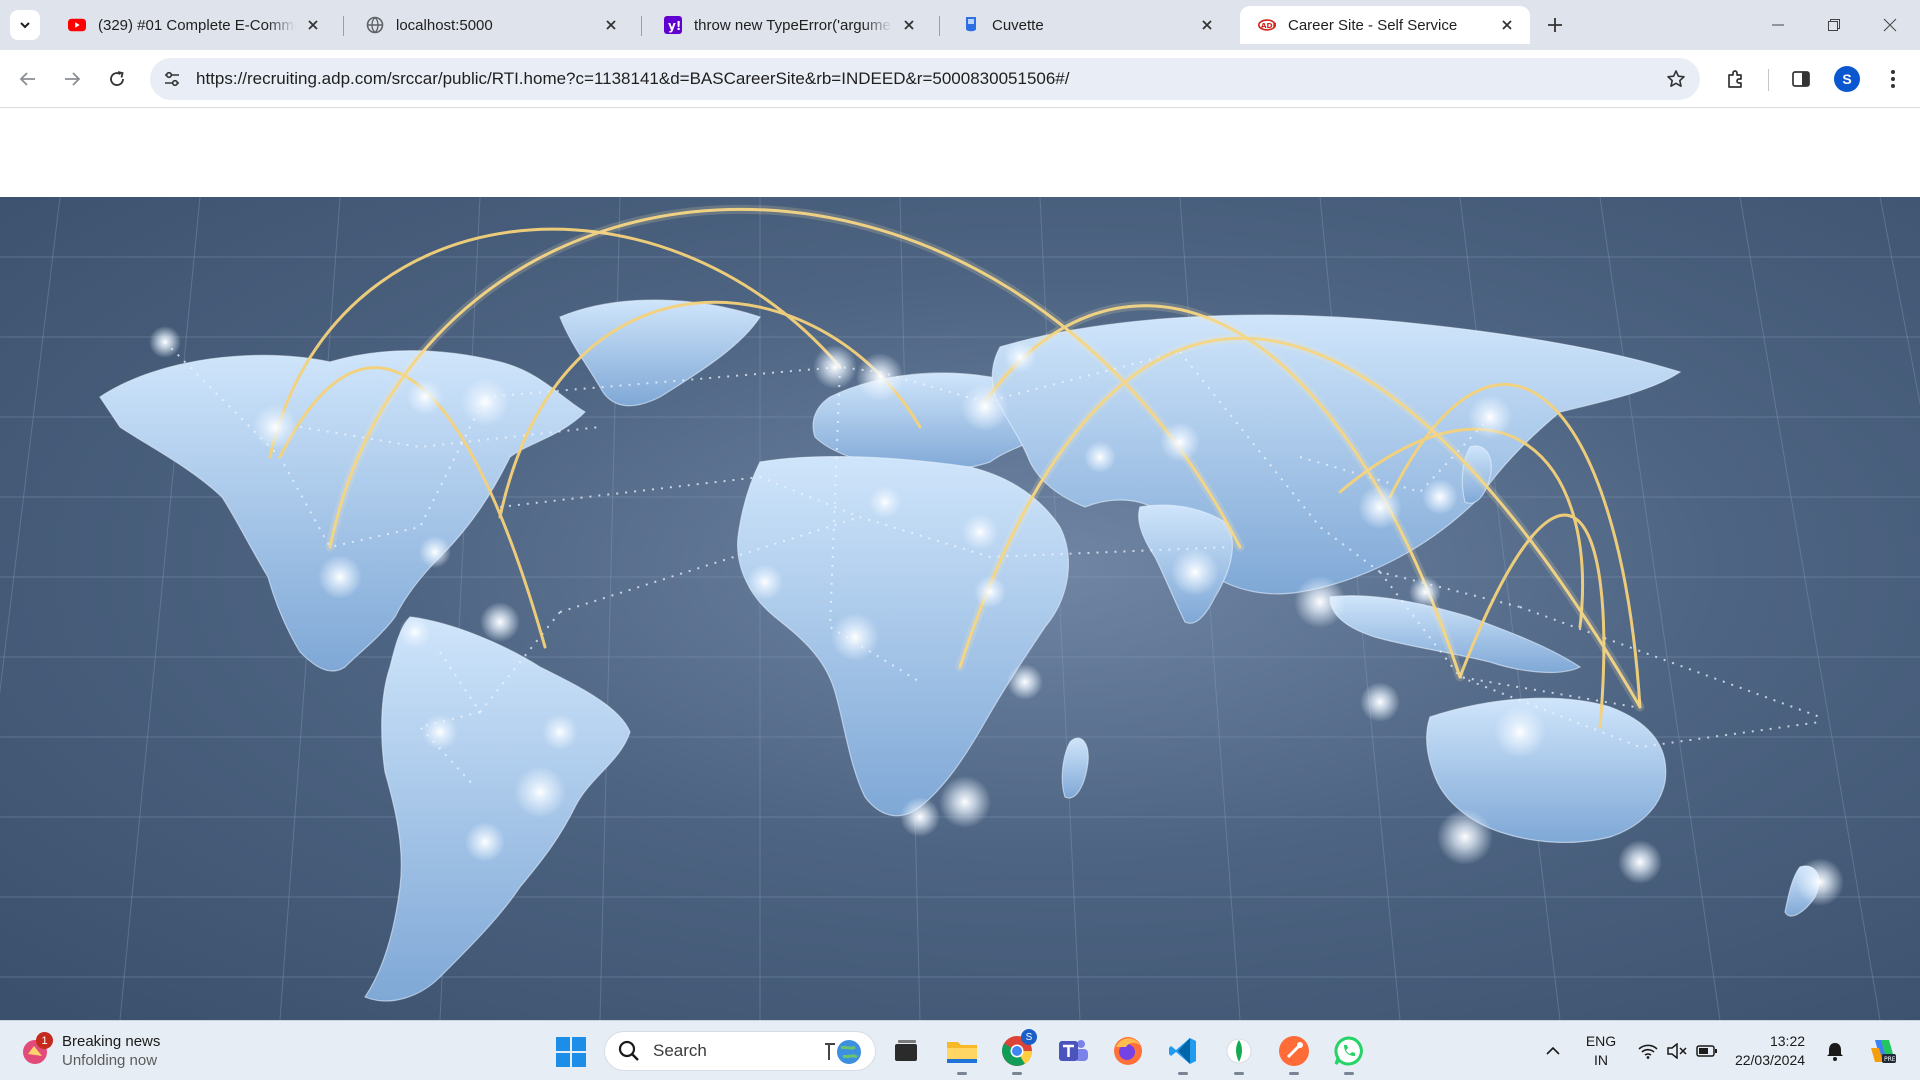 The height and width of the screenshot is (1080, 1920). I want to click on show-hidden-icons-button, so click(1553, 1050).